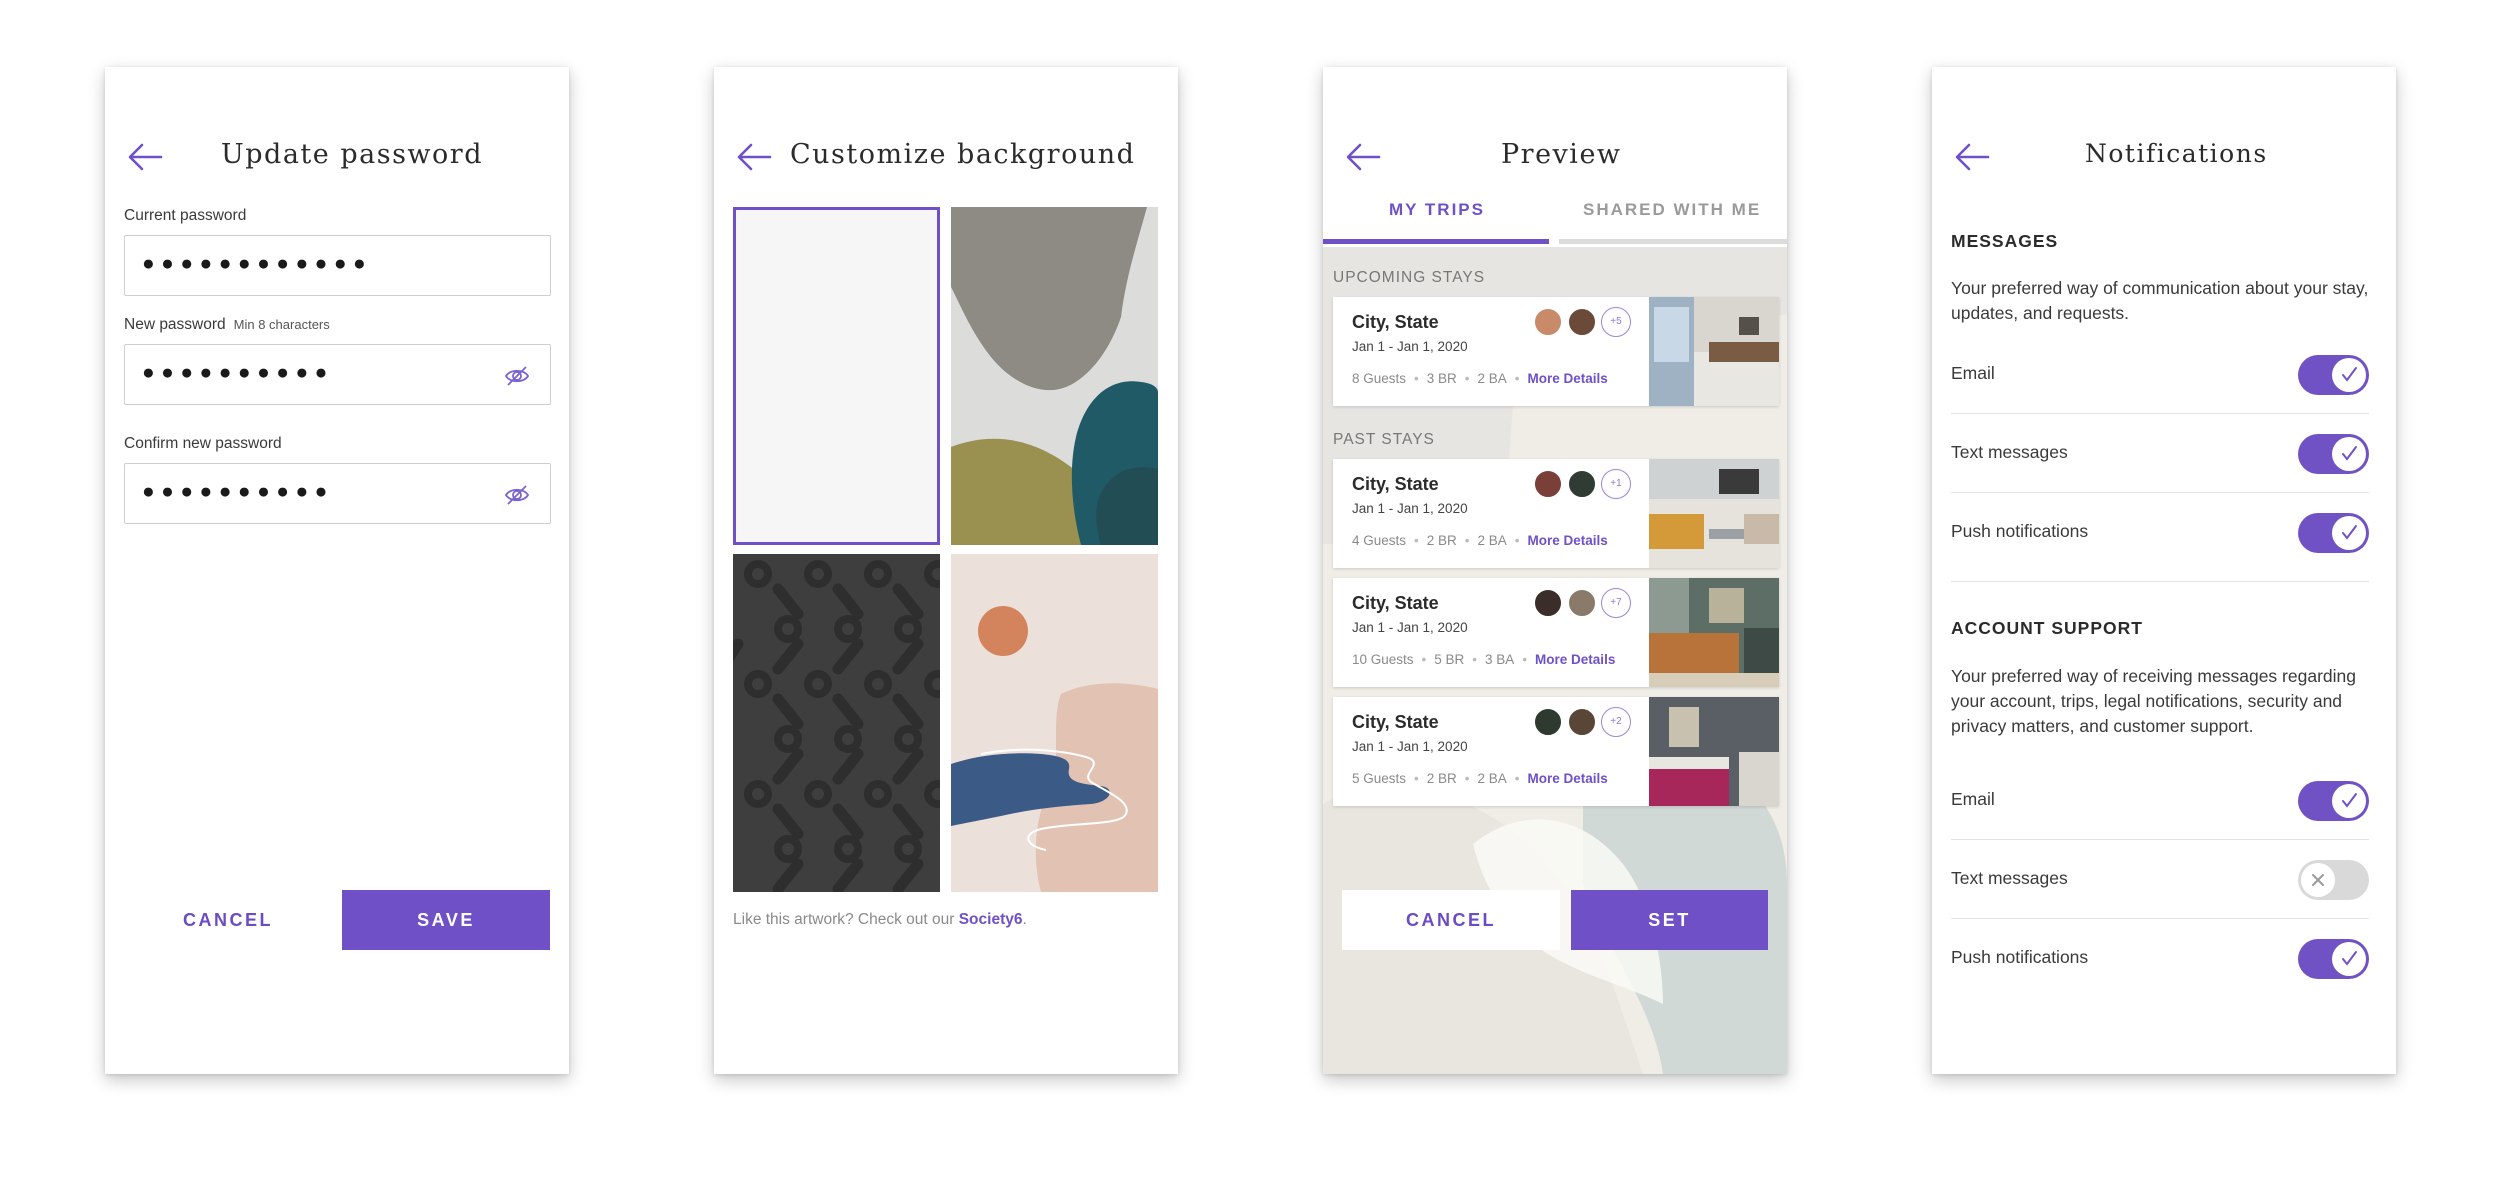 The image size is (2500, 1196). I want to click on background-tile-blank, so click(836, 376).